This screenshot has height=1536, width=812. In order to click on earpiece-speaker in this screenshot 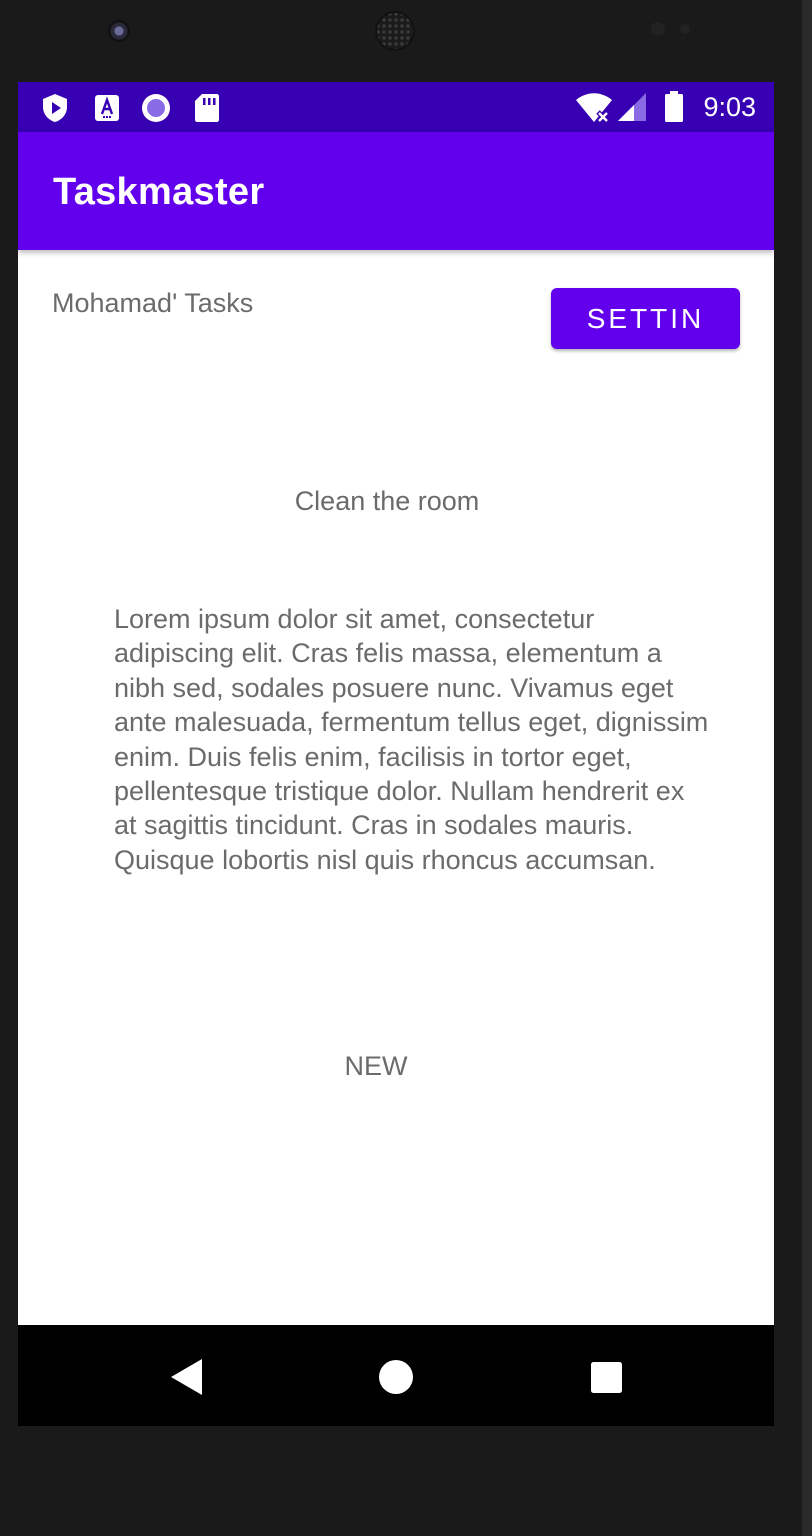, I will do `click(395, 31)`.